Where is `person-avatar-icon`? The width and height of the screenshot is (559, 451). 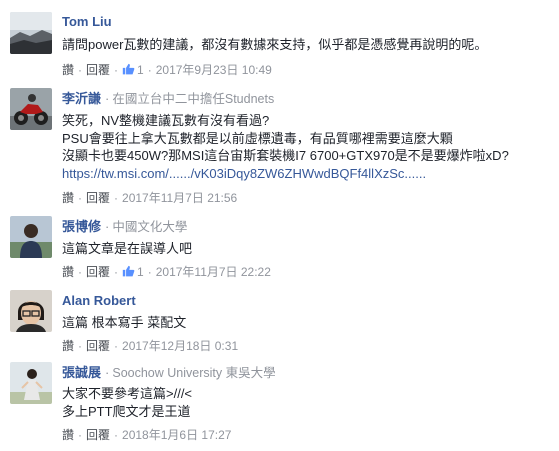
person-avatar-icon is located at coordinates (31, 237).